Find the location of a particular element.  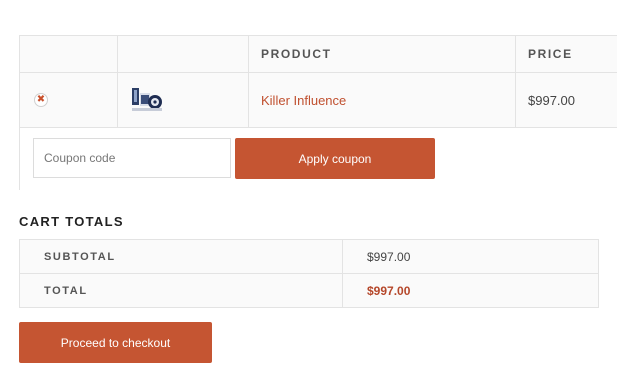

item-name-cell: Killer Influence is located at coordinates (382, 100).